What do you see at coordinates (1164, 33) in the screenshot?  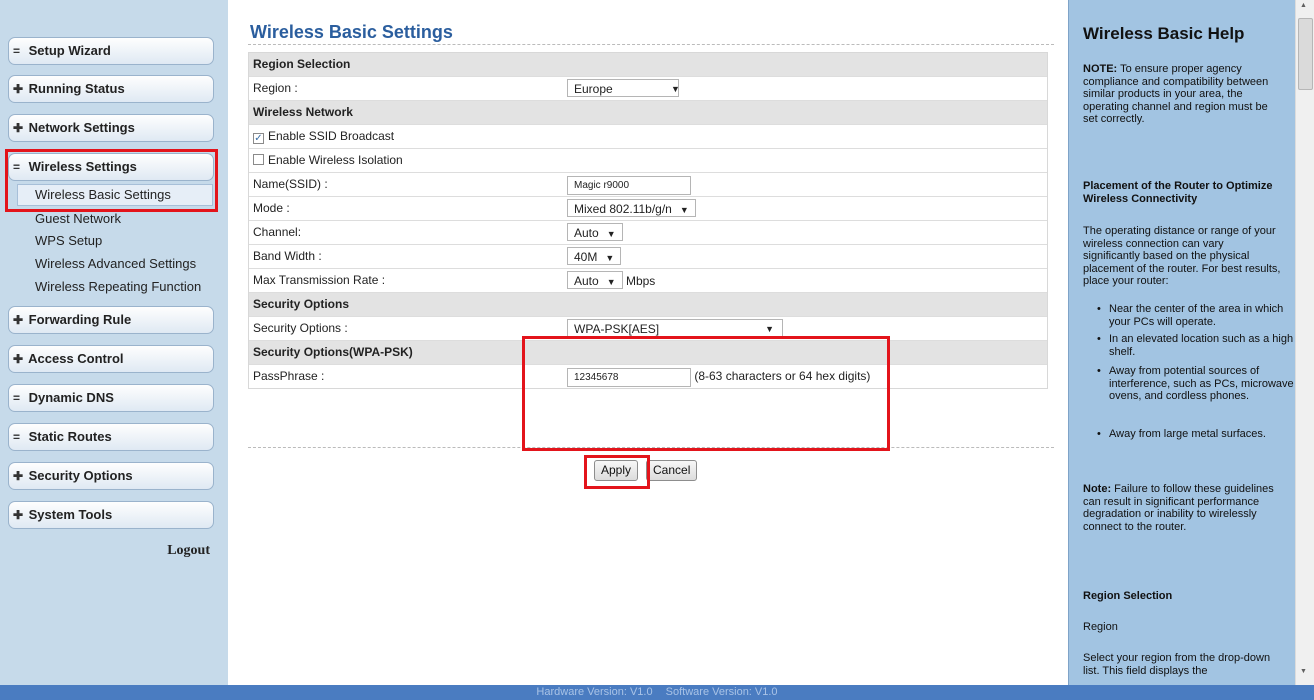 I see `help-title: Wireless Basic Help` at bounding box center [1164, 33].